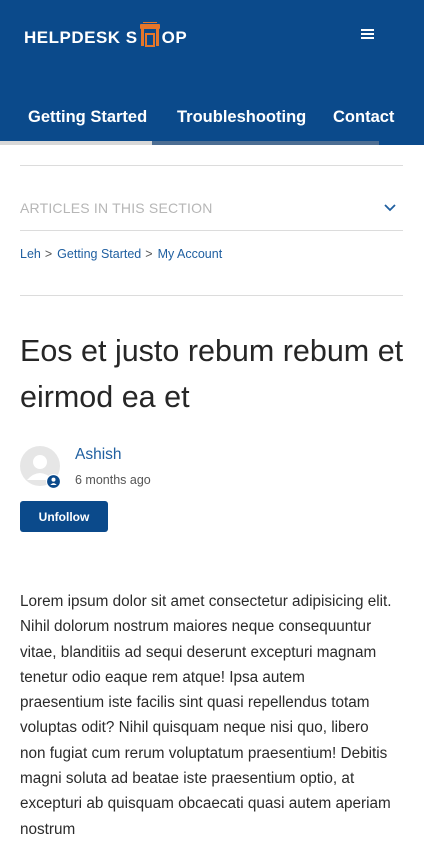 The height and width of the screenshot is (843, 424). What do you see at coordinates (190, 254) in the screenshot?
I see `breadcrumb-item-my-account: My Account` at bounding box center [190, 254].